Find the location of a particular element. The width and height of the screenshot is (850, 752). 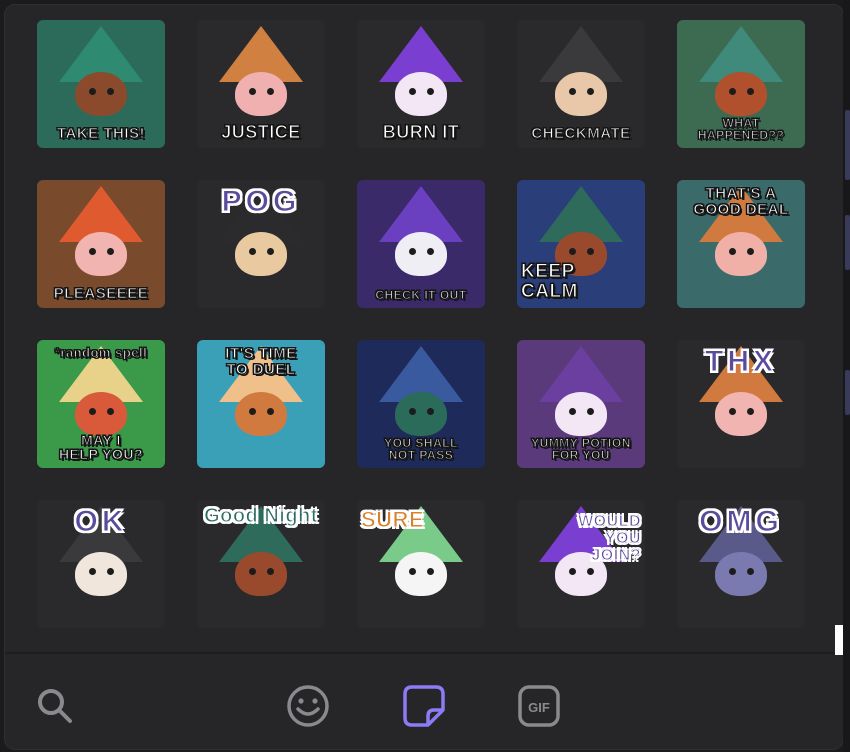

sticker-15: THX is located at coordinates (741, 404).